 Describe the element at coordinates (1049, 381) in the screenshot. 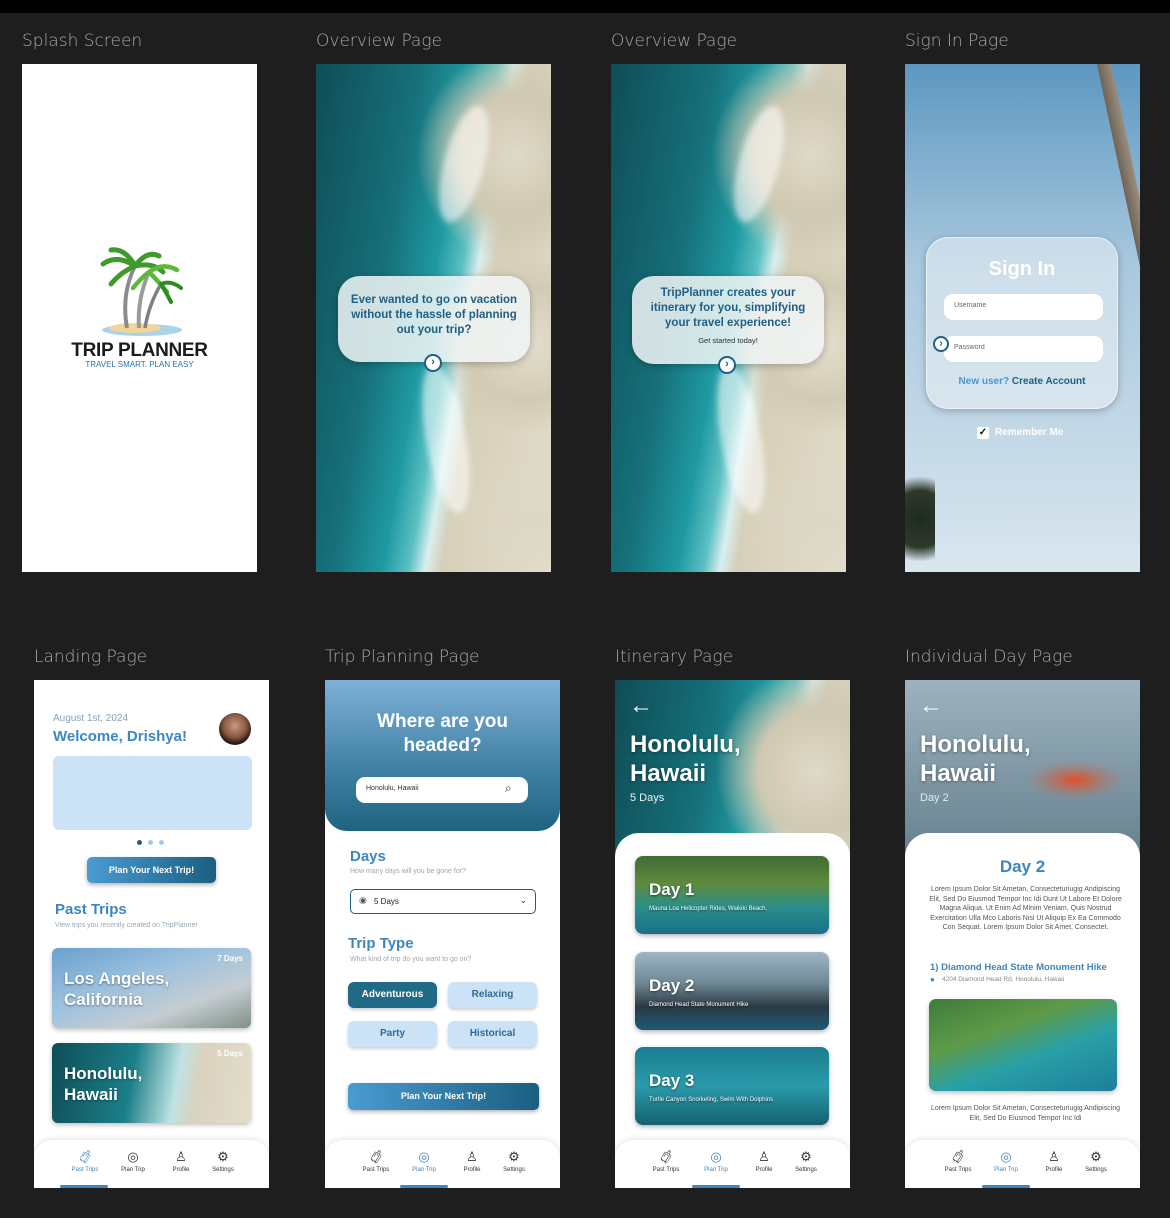

I see `create-account-text: Create Account` at that location.